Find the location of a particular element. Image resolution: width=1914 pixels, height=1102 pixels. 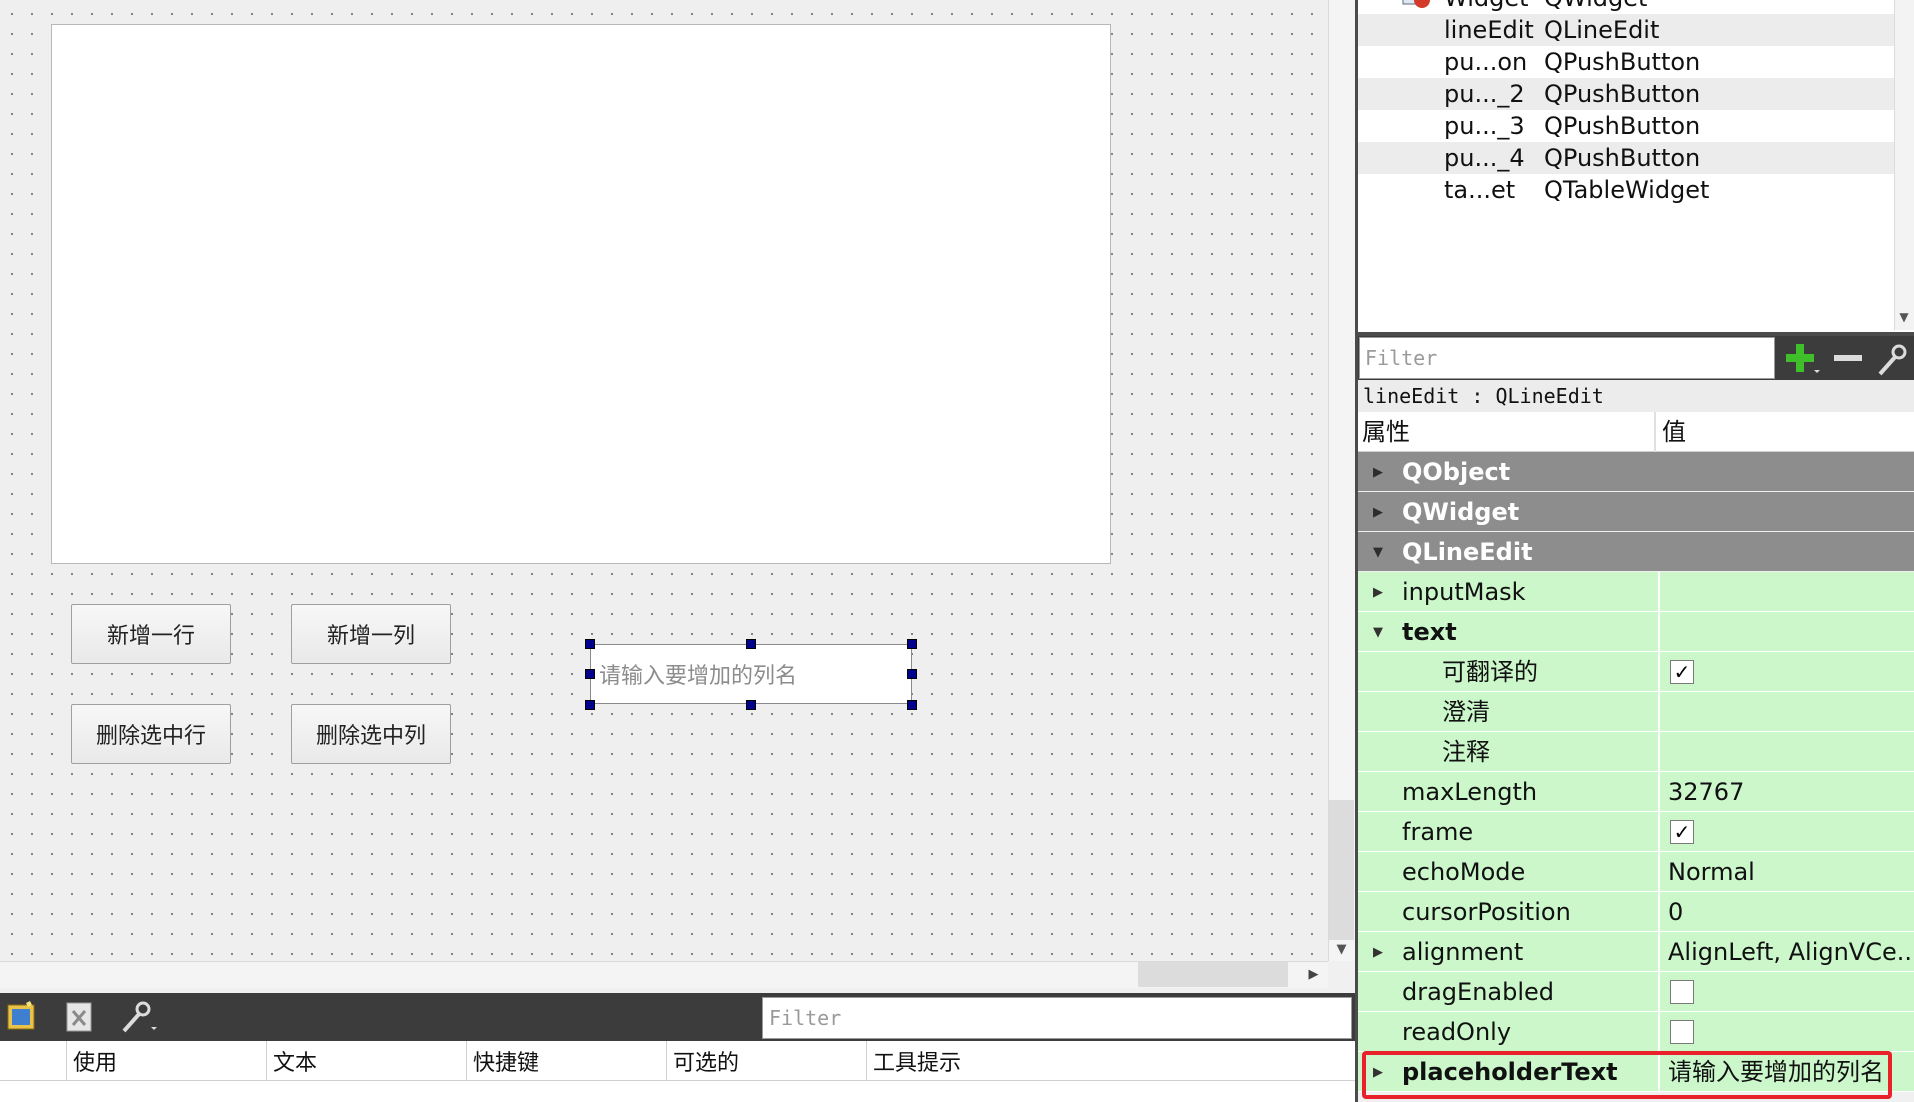

selection-handle-left is located at coordinates (590, 674).